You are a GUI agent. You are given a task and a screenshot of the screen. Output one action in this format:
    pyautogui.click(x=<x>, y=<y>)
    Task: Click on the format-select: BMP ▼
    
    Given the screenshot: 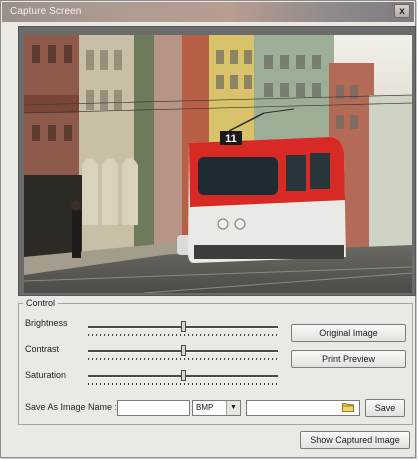 What is the action you would take?
    pyautogui.click(x=216, y=408)
    